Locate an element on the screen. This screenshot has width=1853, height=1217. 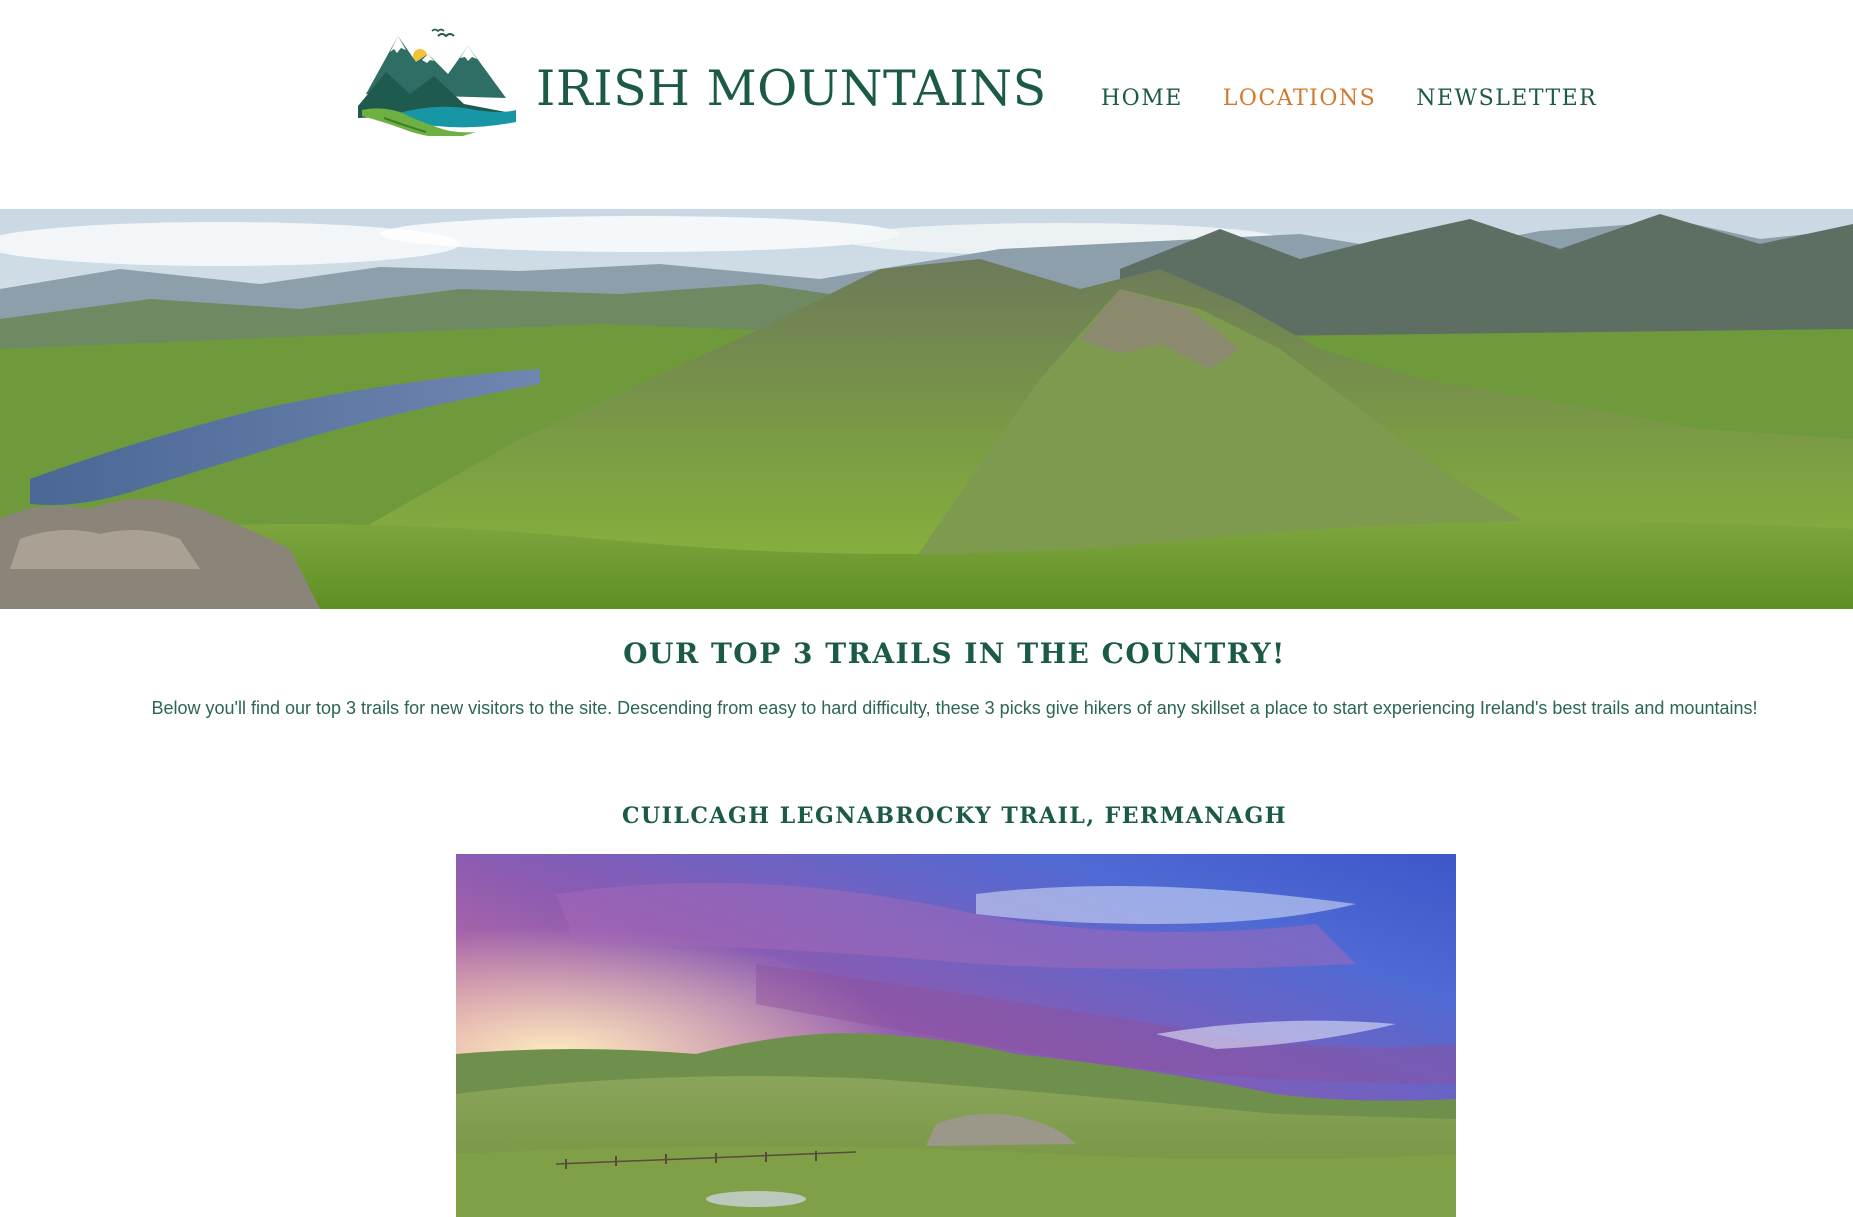
intro-heading: OUR TOP 3 TRAILS IN THE COUNTRY! is located at coordinates (954, 653).